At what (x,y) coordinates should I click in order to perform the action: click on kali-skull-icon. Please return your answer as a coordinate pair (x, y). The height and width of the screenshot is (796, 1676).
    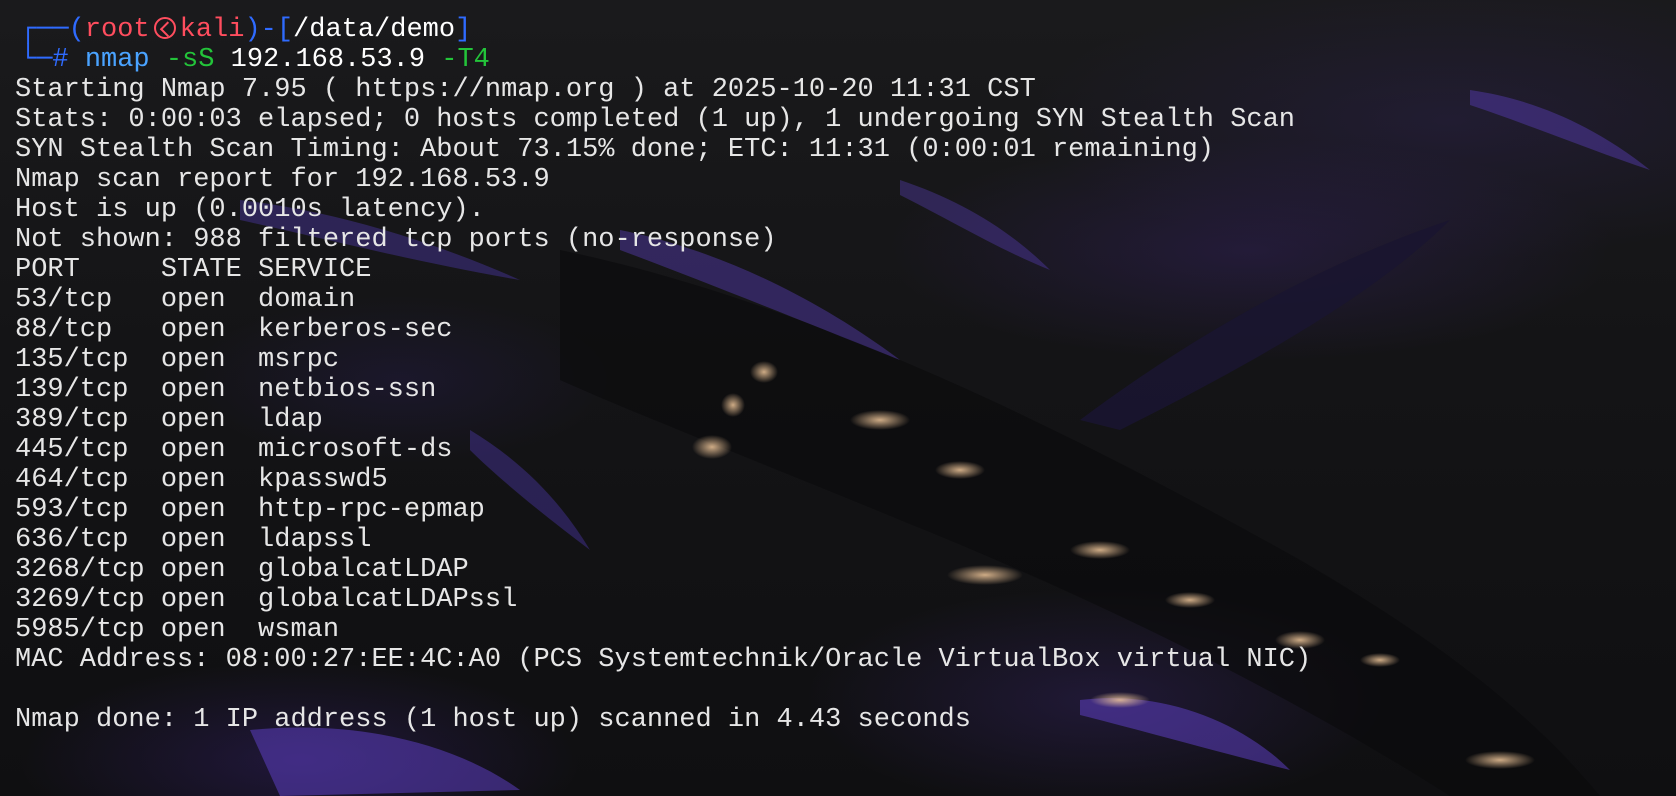
    Looking at the image, I should click on (164, 28).